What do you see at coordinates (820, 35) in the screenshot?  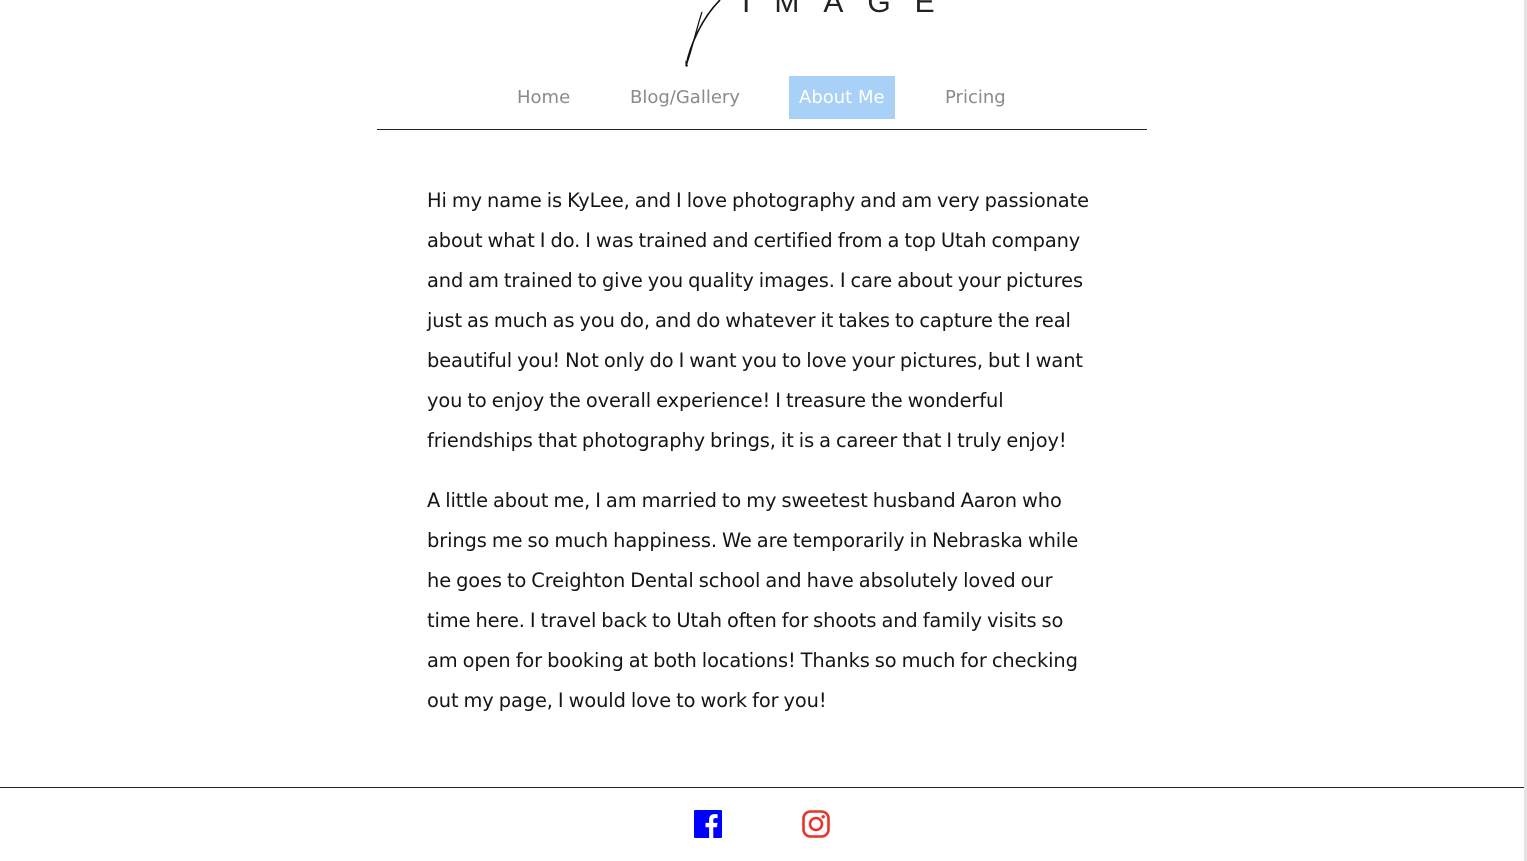 I see `site-logo: IMAGE` at bounding box center [820, 35].